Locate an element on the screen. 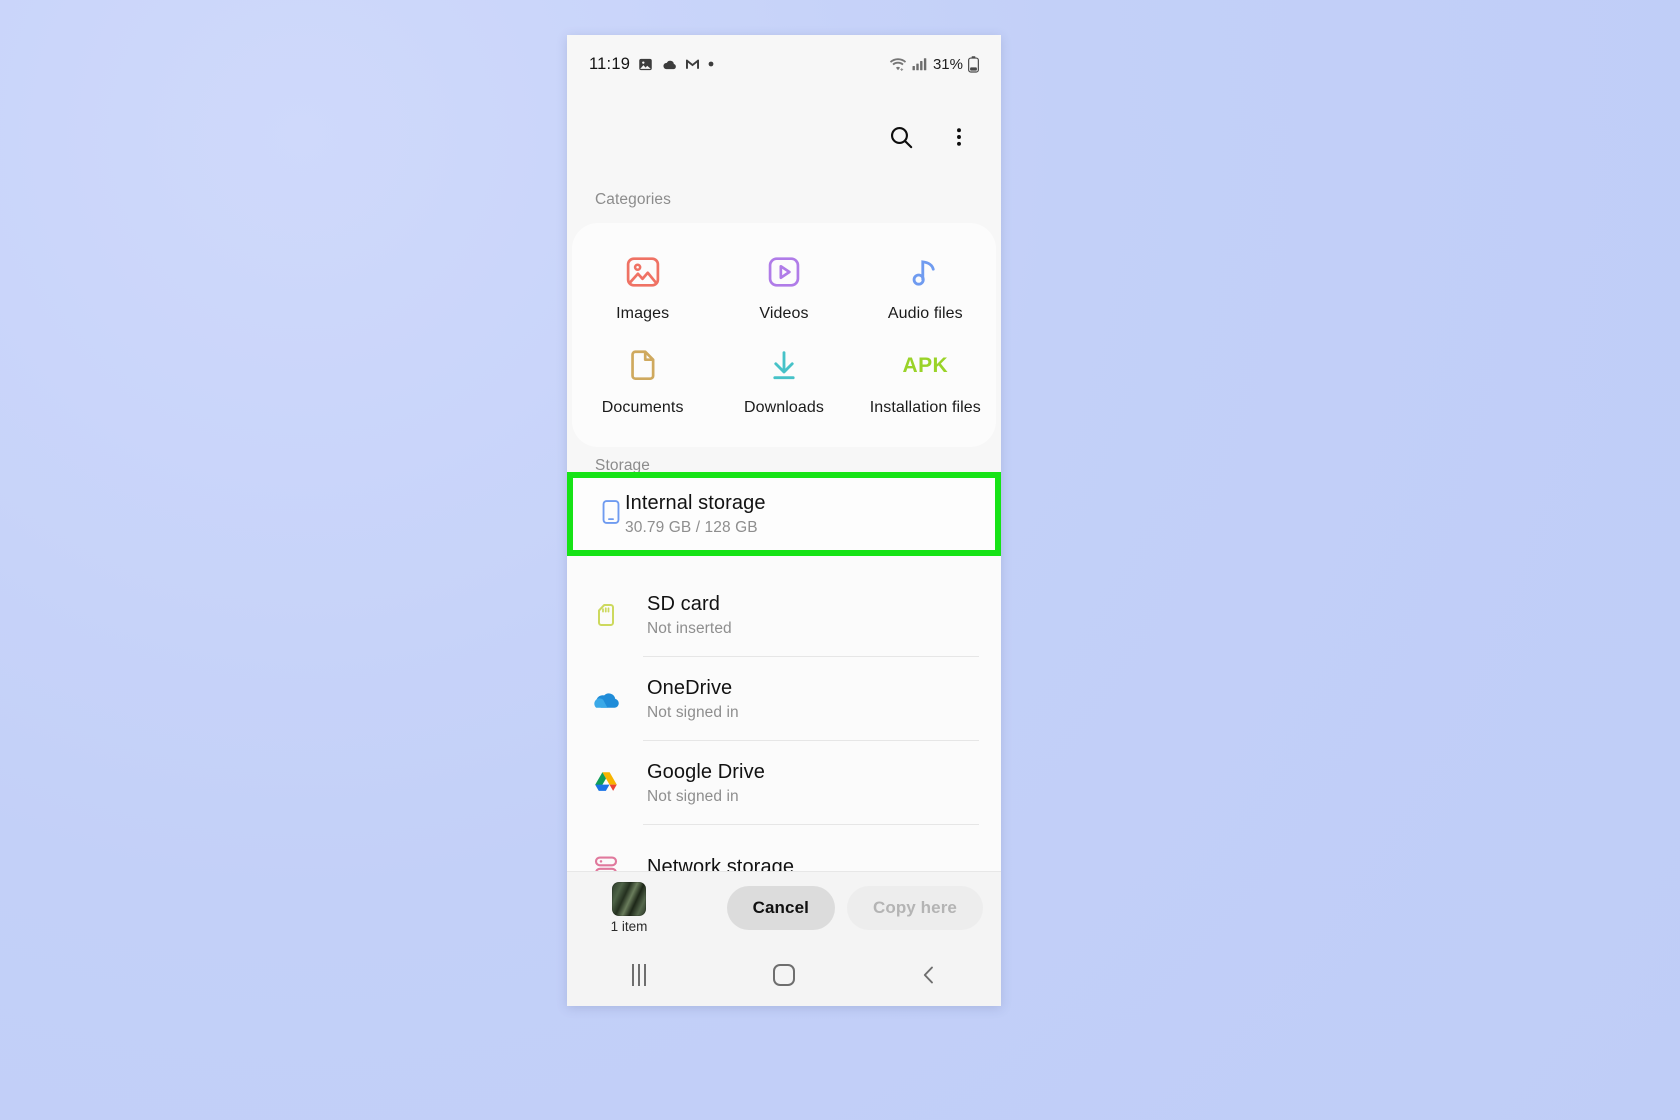 This screenshot has width=1680, height=1120. document-icon is located at coordinates (643, 366).